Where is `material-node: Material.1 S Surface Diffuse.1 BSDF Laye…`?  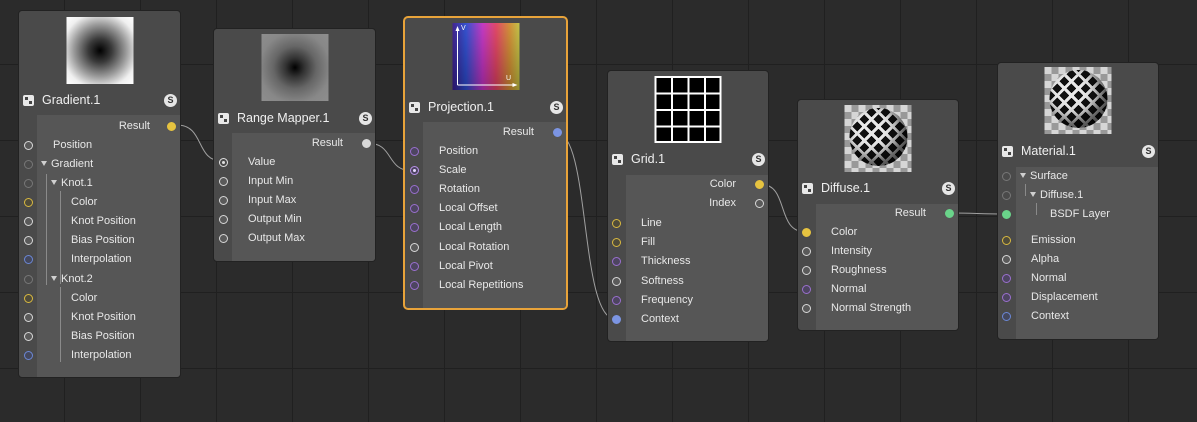 material-node: Material.1 S Surface Diffuse.1 BSDF Laye… is located at coordinates (1078, 201).